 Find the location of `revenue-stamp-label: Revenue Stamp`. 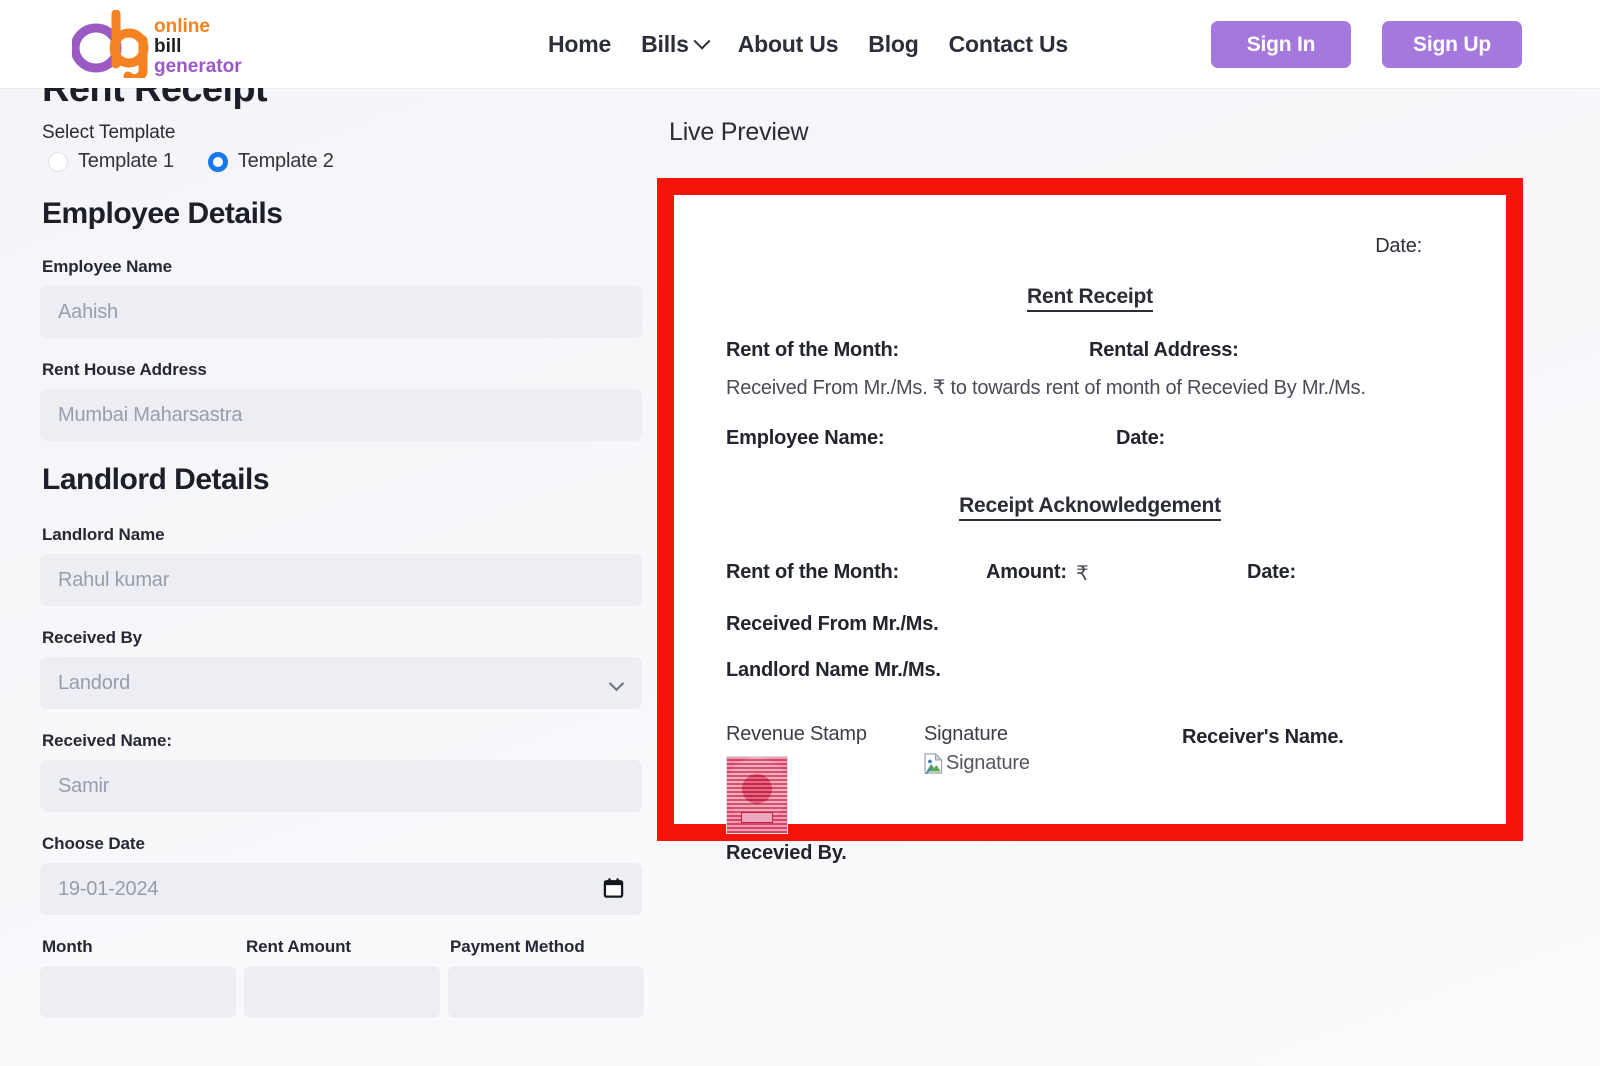

revenue-stamp-label: Revenue Stamp is located at coordinates (796, 734).